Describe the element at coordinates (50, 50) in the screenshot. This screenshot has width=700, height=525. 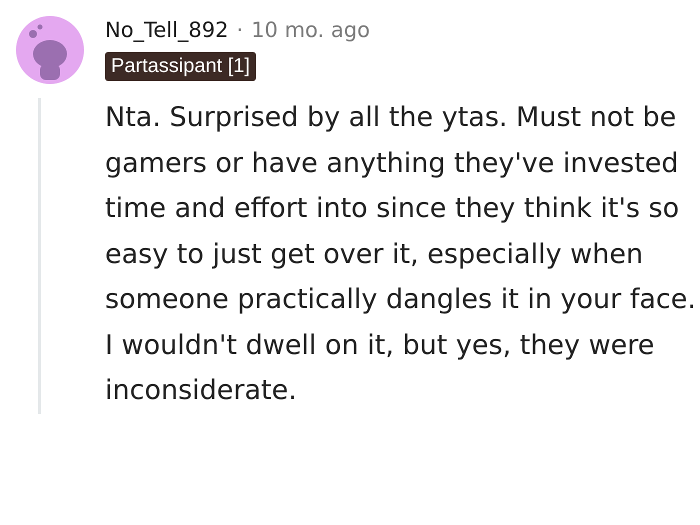
I see `avatar-icon` at that location.